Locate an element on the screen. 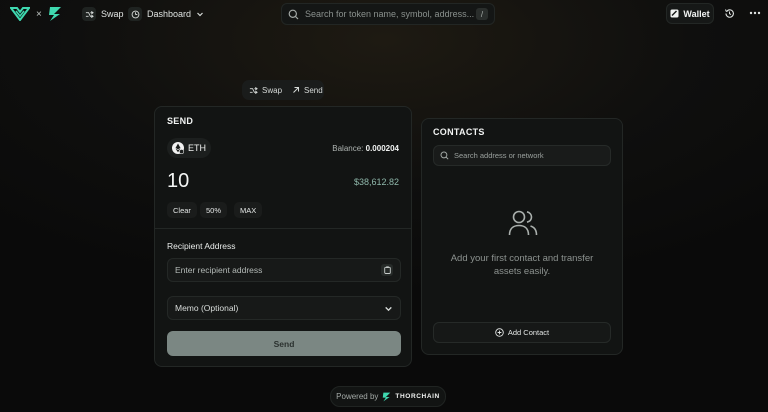 The image size is (768, 412). arrow-up-right-icon is located at coordinates (296, 90).